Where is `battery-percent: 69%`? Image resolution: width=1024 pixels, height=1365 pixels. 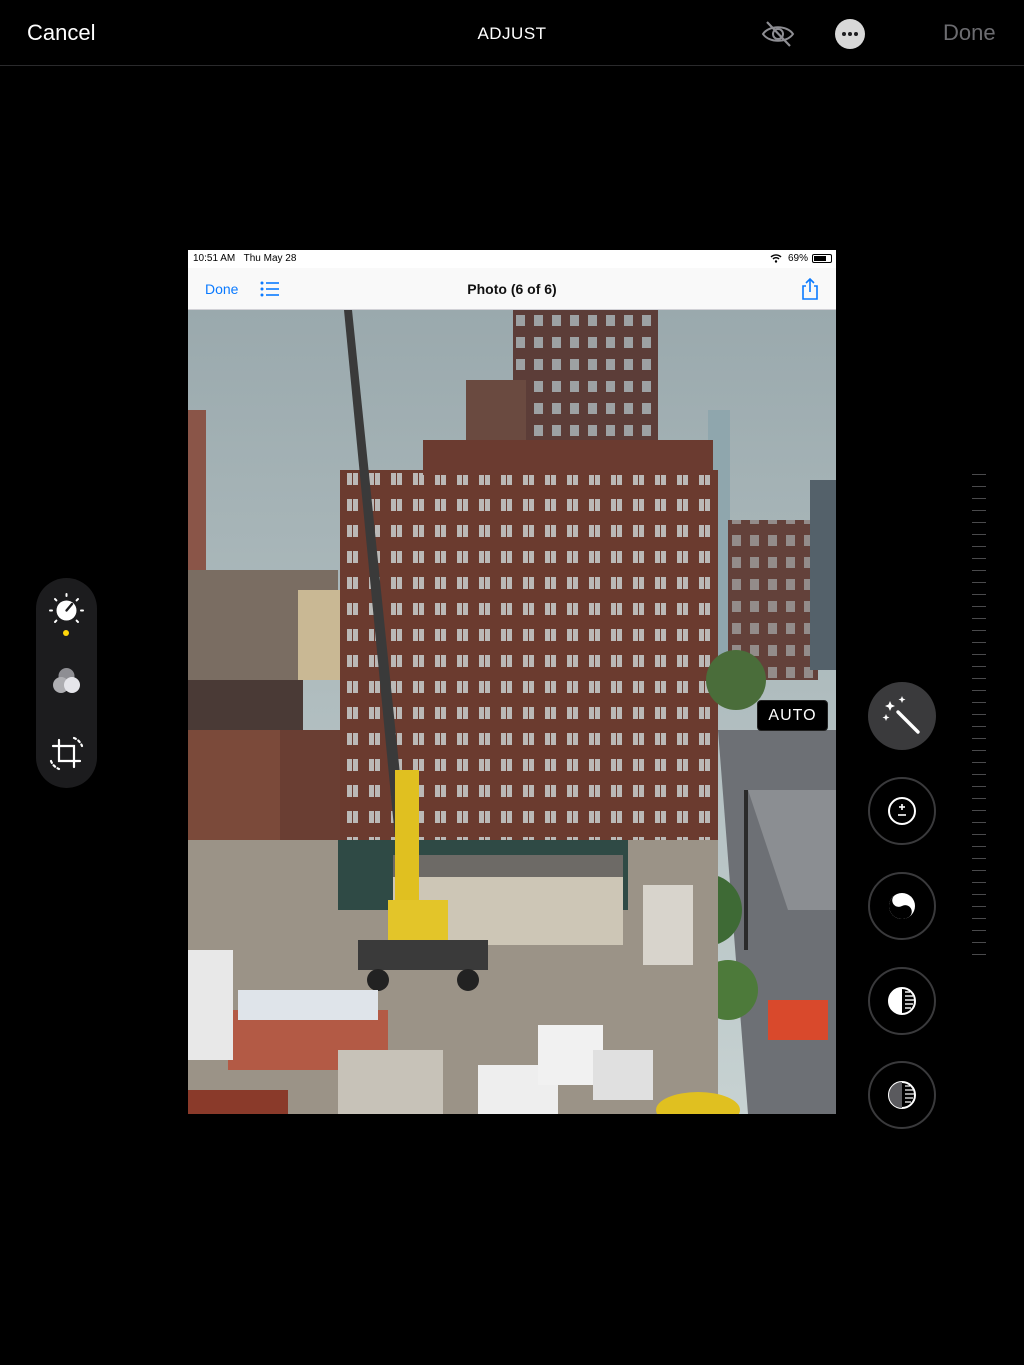 battery-percent: 69% is located at coordinates (797, 258).